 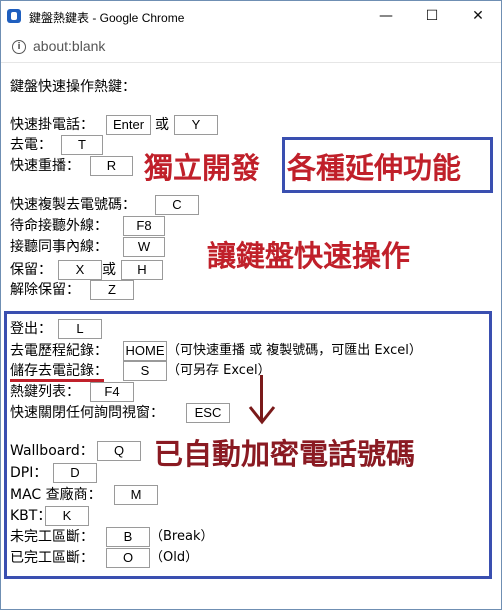 I want to click on key-box: Z, so click(x=112, y=290).